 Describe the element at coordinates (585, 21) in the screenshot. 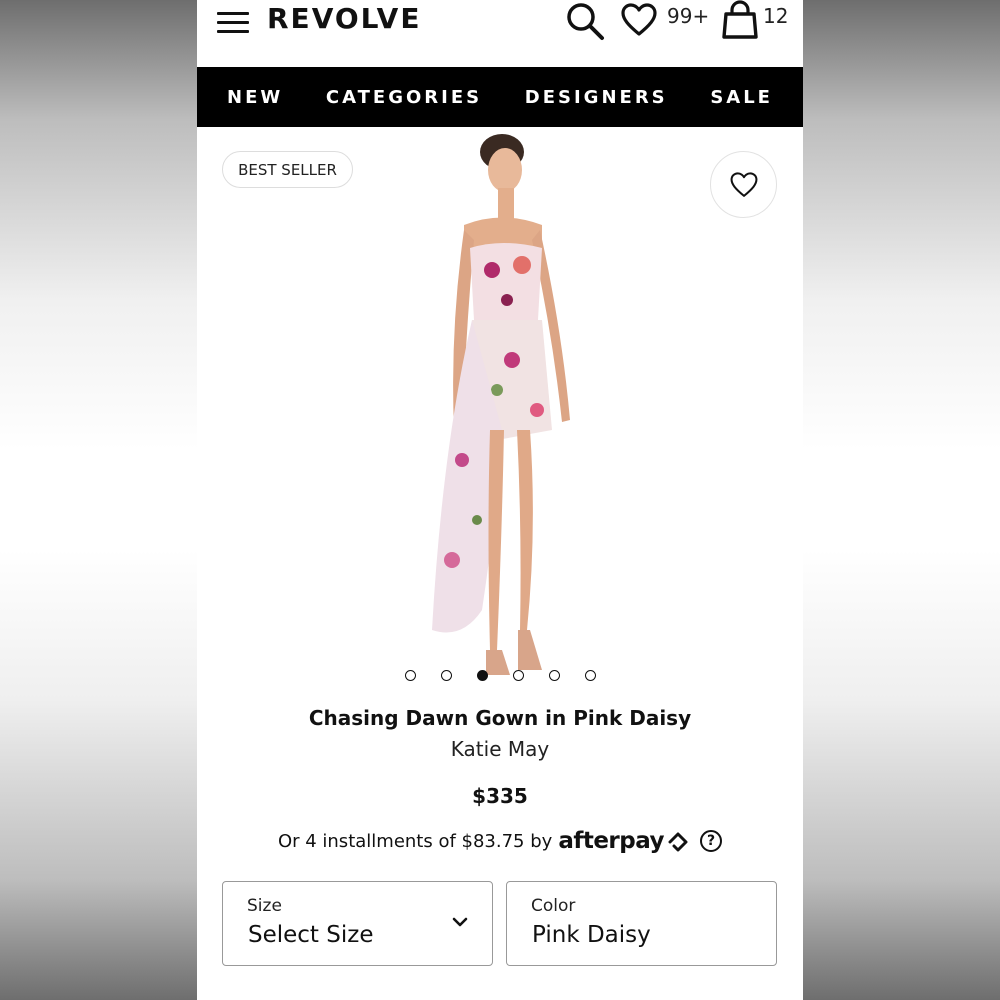

I see `search-icon` at that location.